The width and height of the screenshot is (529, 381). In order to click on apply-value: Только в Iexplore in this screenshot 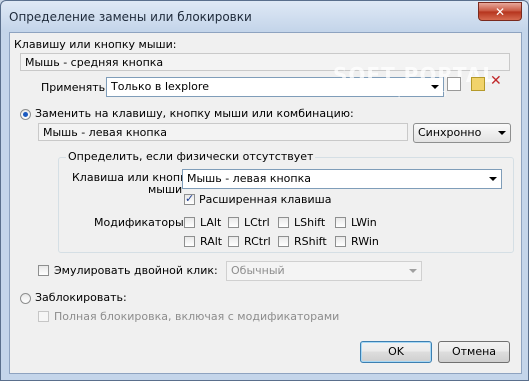, I will do `click(160, 86)`.